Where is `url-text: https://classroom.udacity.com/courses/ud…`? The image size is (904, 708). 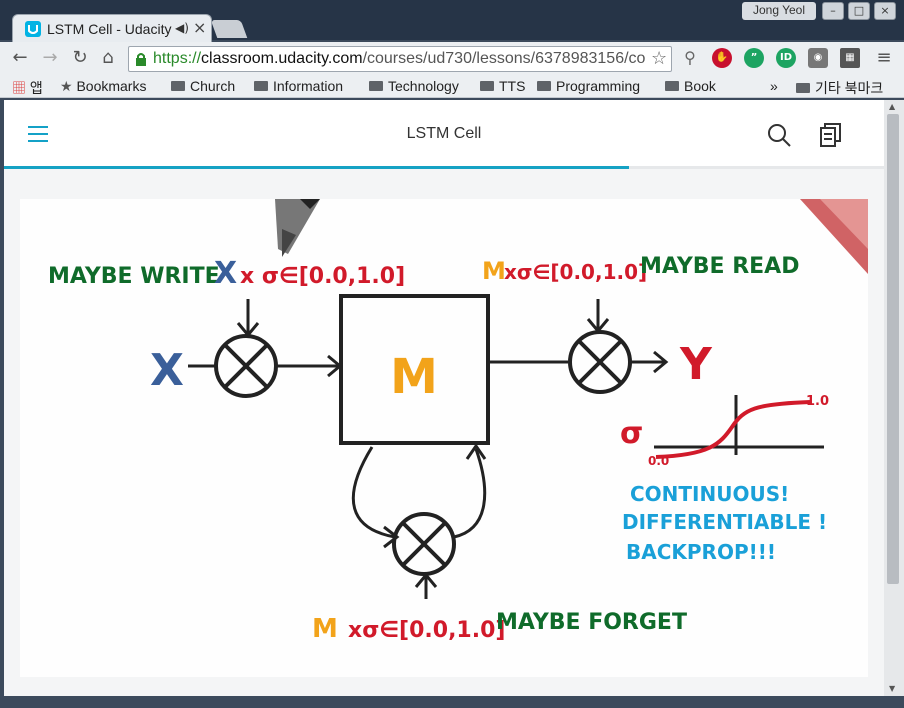 url-text: https://classroom.udacity.com/courses/ud… is located at coordinates (402, 59).